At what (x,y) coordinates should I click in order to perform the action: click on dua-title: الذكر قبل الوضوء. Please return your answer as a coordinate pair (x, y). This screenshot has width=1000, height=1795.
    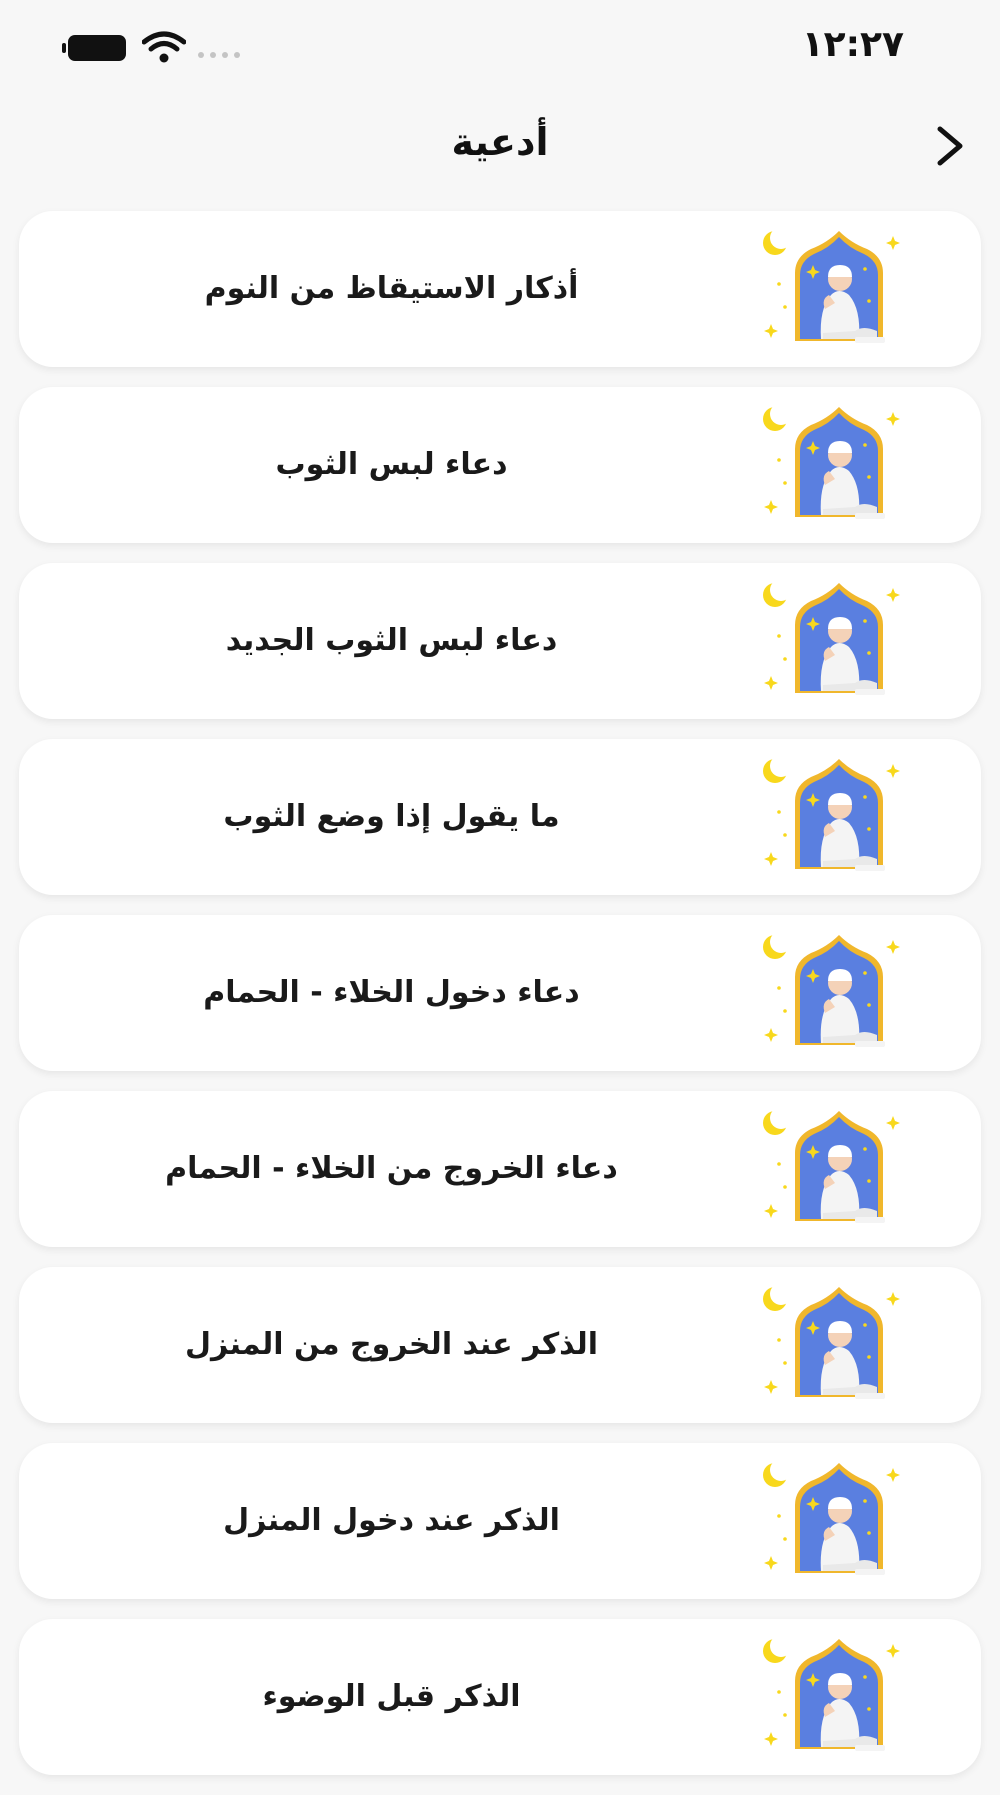
    Looking at the image, I should click on (391, 1696).